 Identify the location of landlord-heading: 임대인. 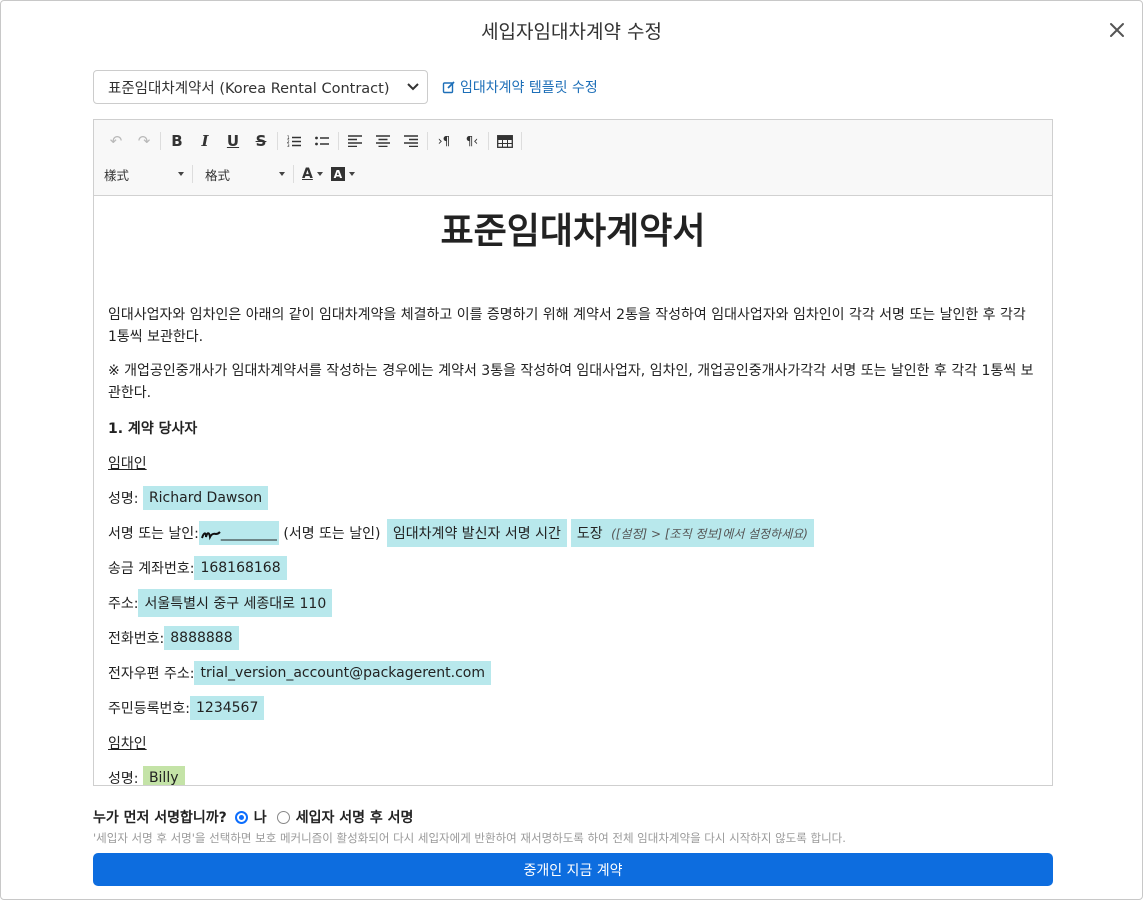
(127, 463).